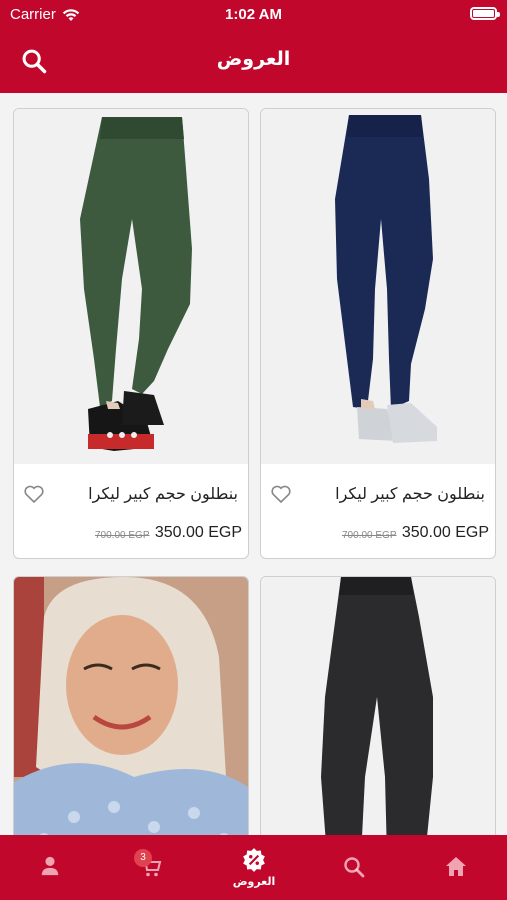  Describe the element at coordinates (253, 59) in the screenshot. I see `page-title: العروض` at that location.